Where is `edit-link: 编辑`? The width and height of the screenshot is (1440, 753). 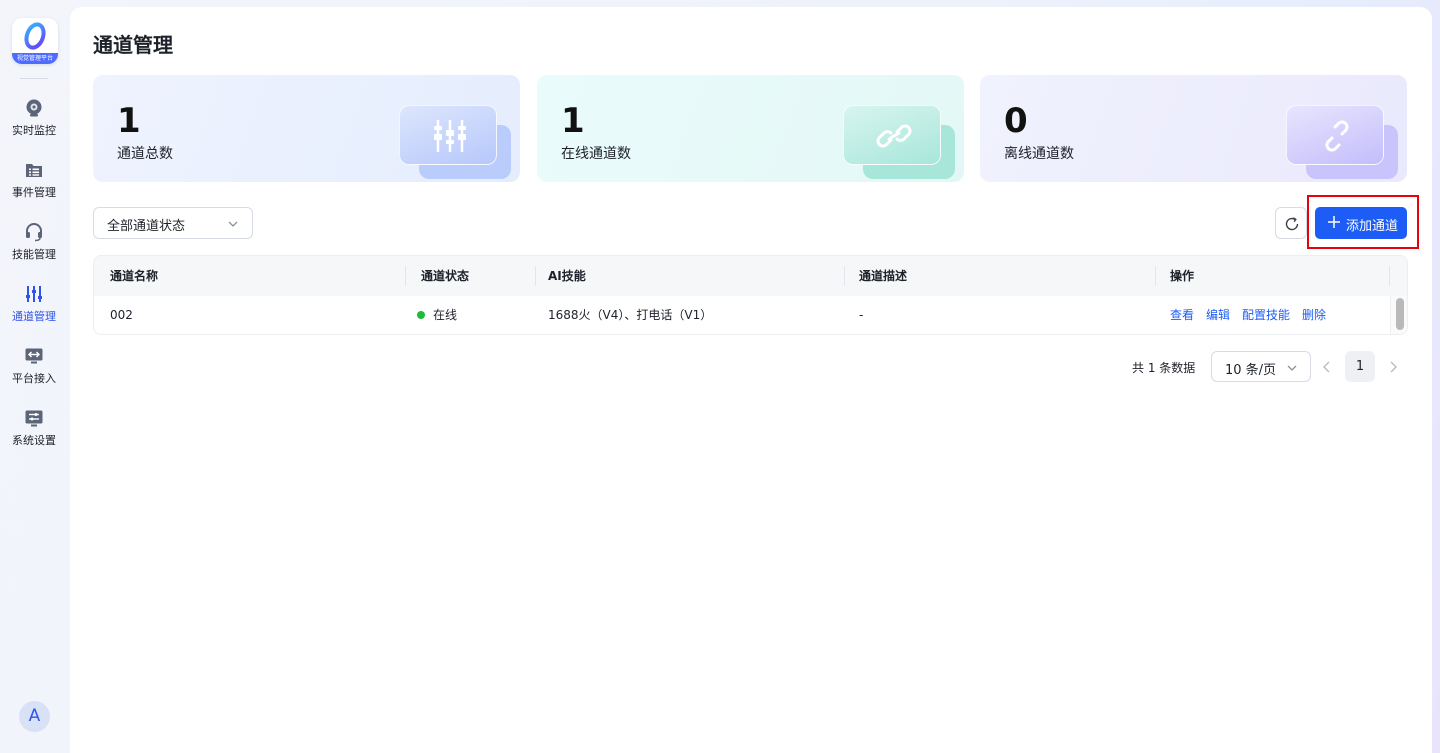
edit-link: 编辑 is located at coordinates (1218, 315).